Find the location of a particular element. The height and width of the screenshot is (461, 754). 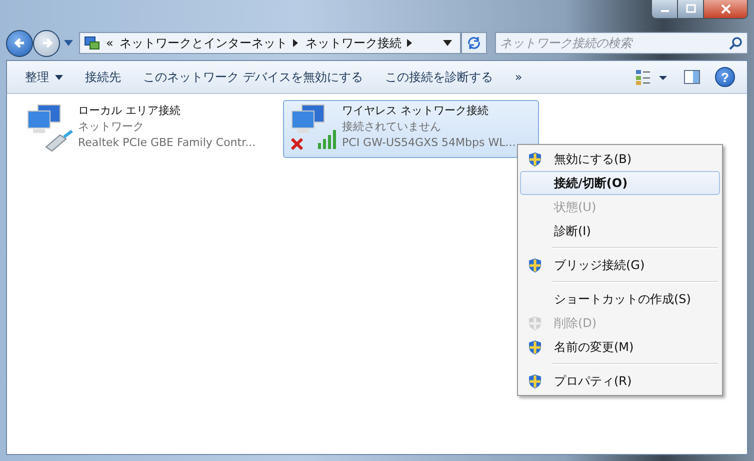

pane-icon is located at coordinates (692, 77).